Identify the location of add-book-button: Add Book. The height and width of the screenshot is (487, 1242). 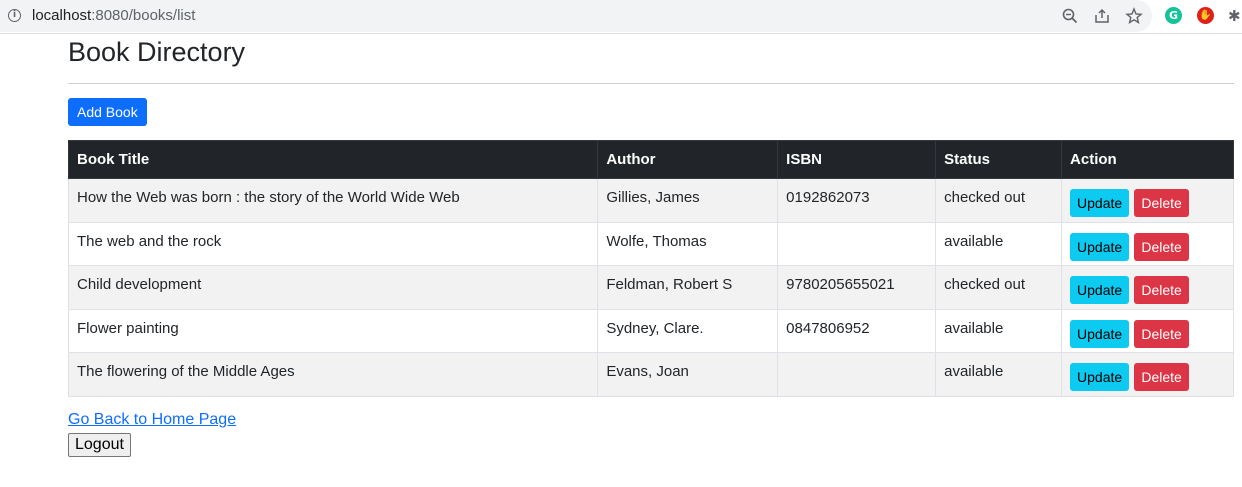
(107, 112).